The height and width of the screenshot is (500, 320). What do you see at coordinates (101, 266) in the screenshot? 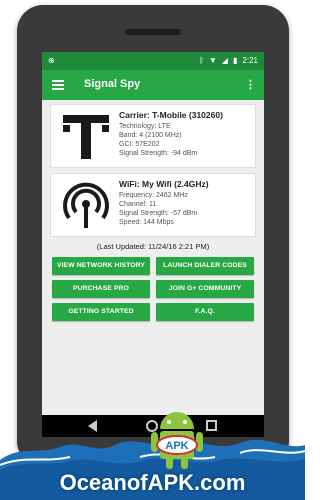
I see `view-network-history-button: VIEW NETWORK HISTORY` at bounding box center [101, 266].